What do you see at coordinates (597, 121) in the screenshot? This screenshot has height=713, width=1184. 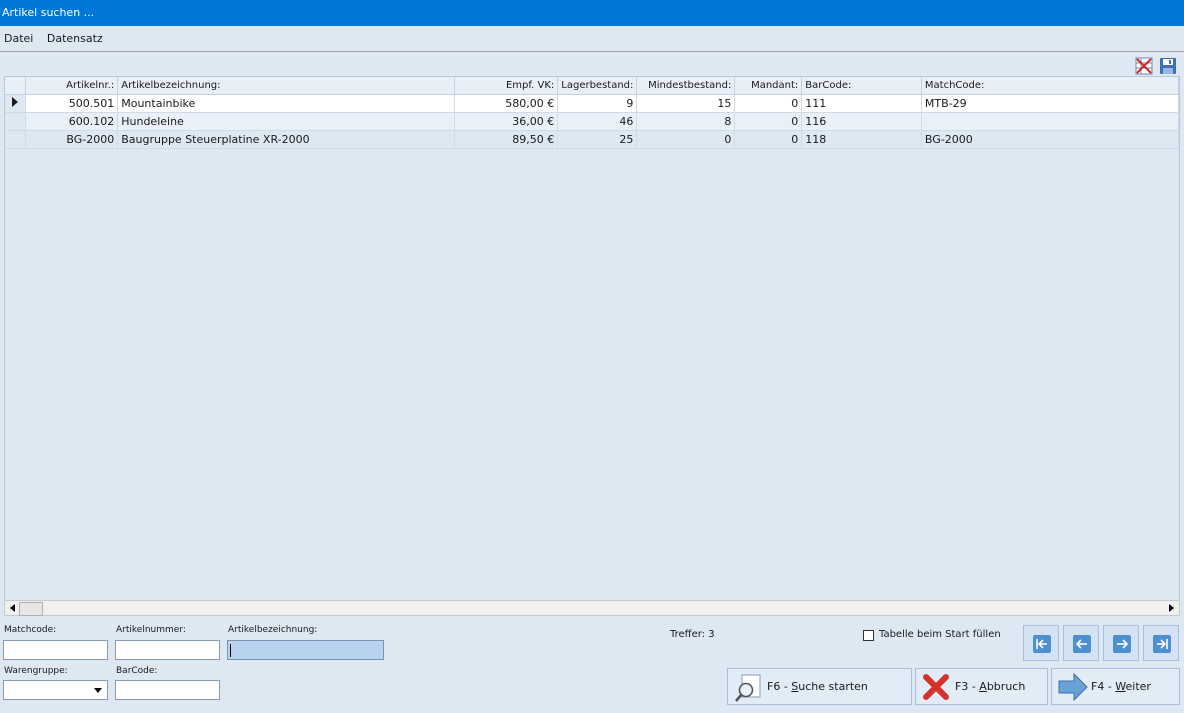 I see `cell-lagerbestand: 46` at bounding box center [597, 121].